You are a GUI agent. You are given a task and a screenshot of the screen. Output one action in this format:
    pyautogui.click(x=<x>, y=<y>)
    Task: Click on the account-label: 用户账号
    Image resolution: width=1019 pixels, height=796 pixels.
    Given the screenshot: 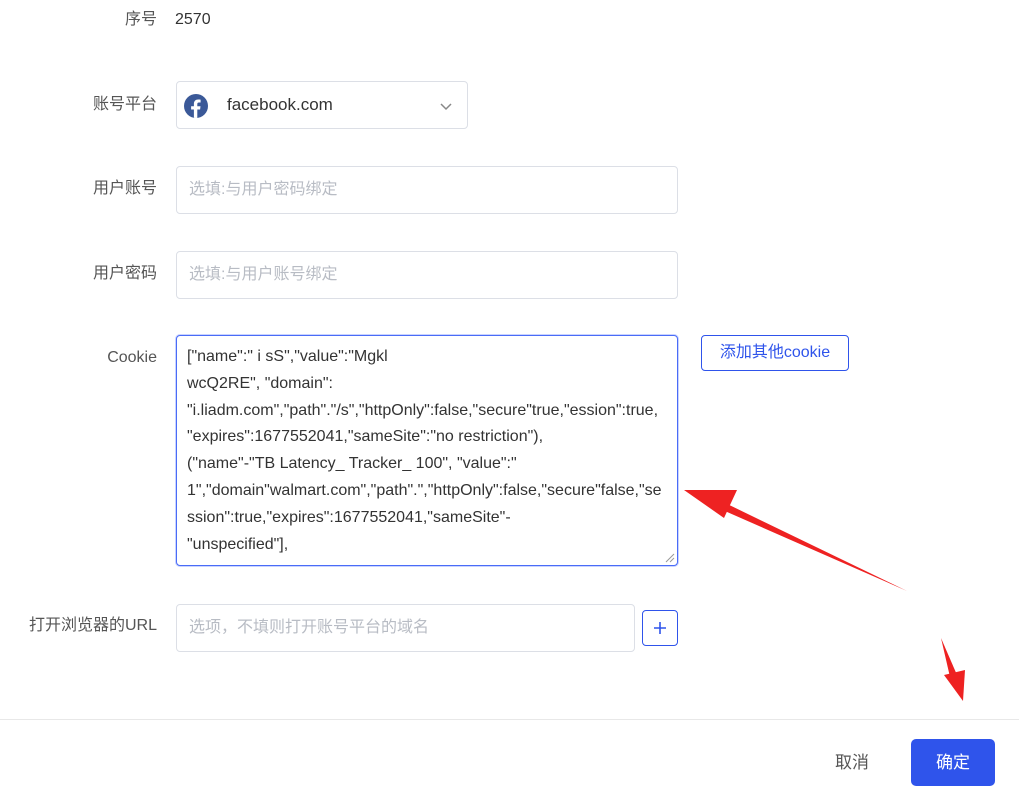 What is the action you would take?
    pyautogui.click(x=124, y=188)
    